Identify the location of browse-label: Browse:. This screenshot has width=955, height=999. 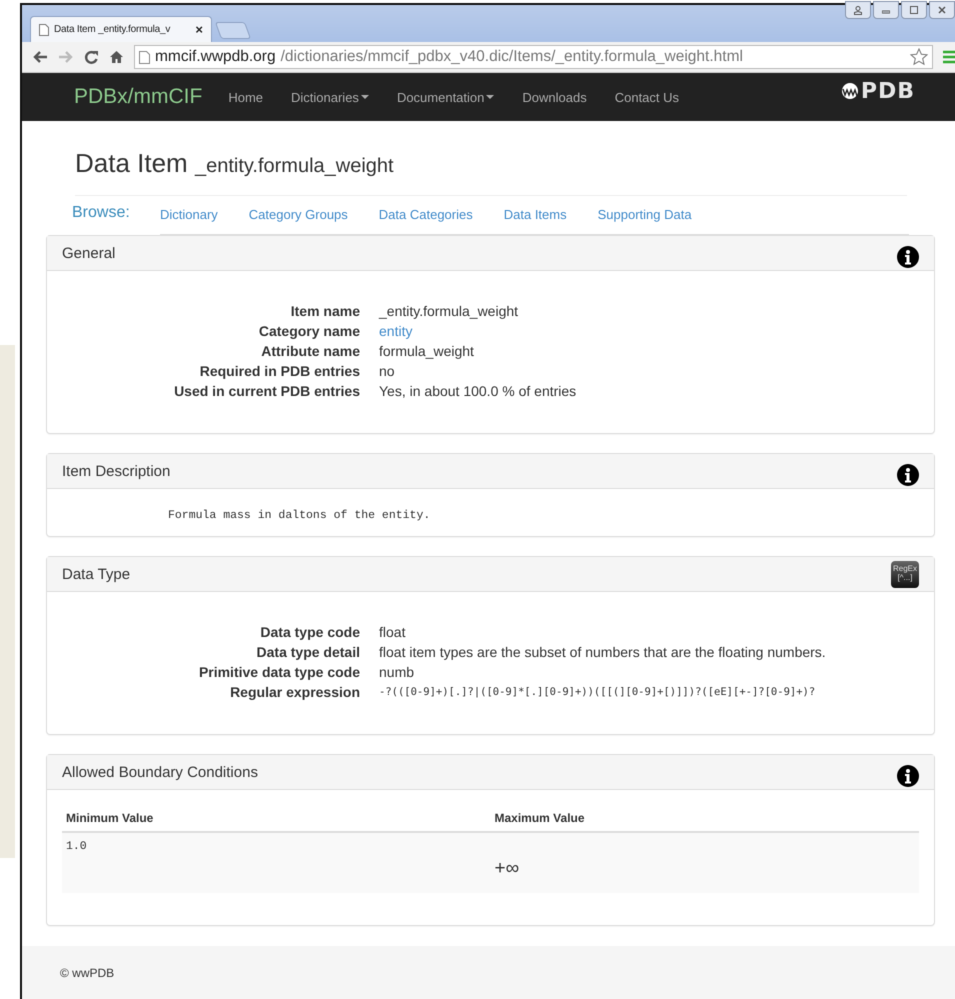
(101, 213).